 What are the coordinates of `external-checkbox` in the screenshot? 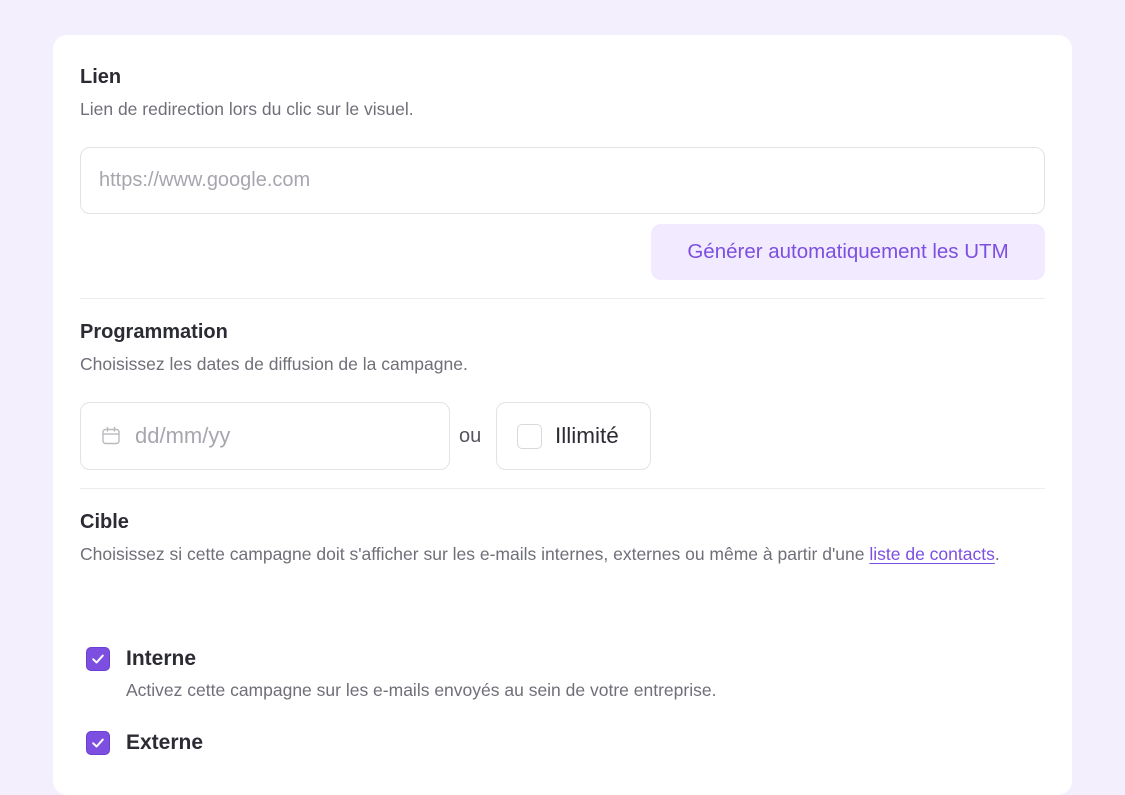 It's located at (98, 743).